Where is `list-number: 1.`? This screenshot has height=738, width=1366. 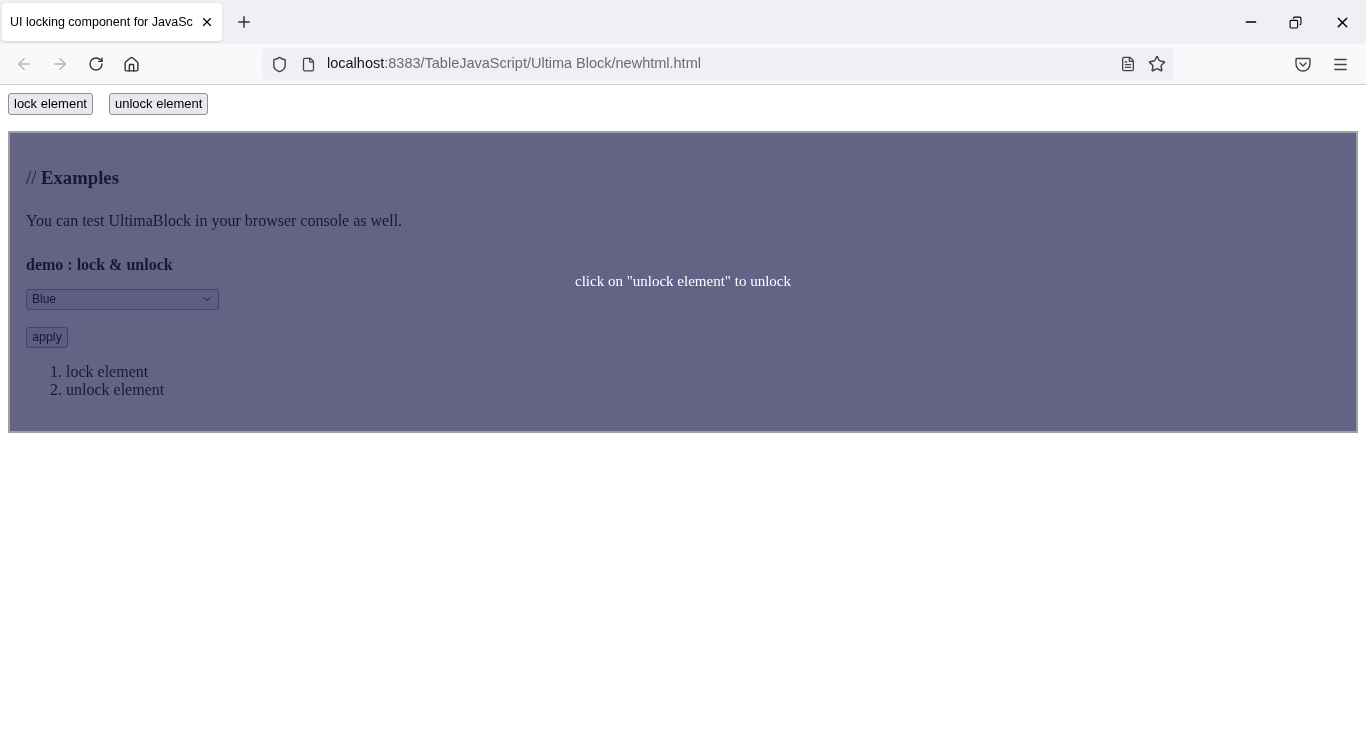
list-number: 1. is located at coordinates (56, 371).